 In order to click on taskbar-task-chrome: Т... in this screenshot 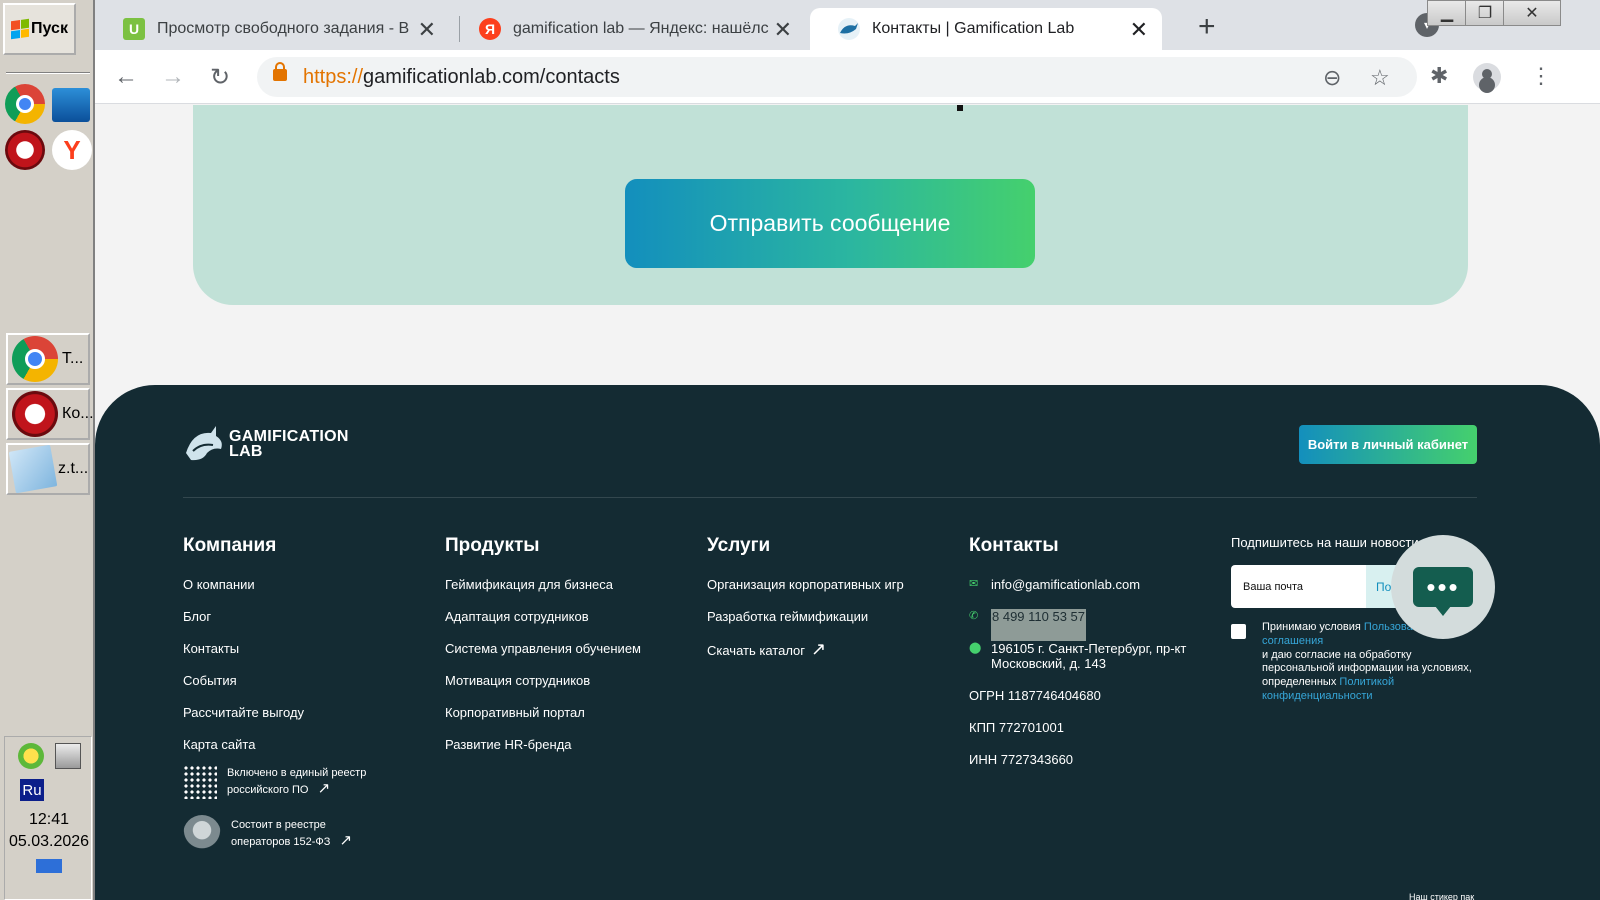, I will do `click(48, 359)`.